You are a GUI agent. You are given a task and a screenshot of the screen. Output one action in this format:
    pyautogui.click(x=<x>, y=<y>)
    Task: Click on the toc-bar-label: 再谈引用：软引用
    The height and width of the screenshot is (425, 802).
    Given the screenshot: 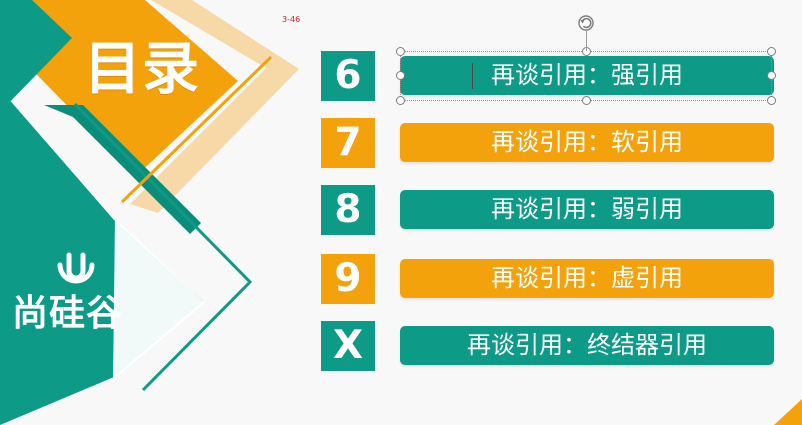 What is the action you would take?
    pyautogui.click(x=587, y=142)
    